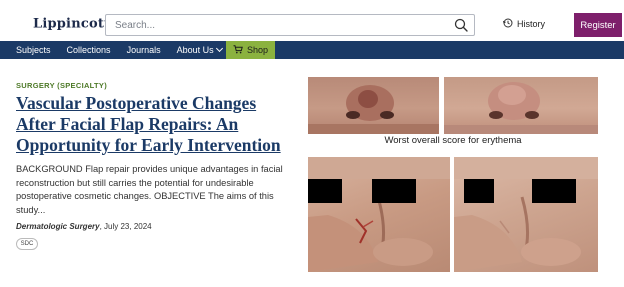 The image size is (624, 287). What do you see at coordinates (325, 191) in the screenshot?
I see `censor-bar-left-eye` at bounding box center [325, 191].